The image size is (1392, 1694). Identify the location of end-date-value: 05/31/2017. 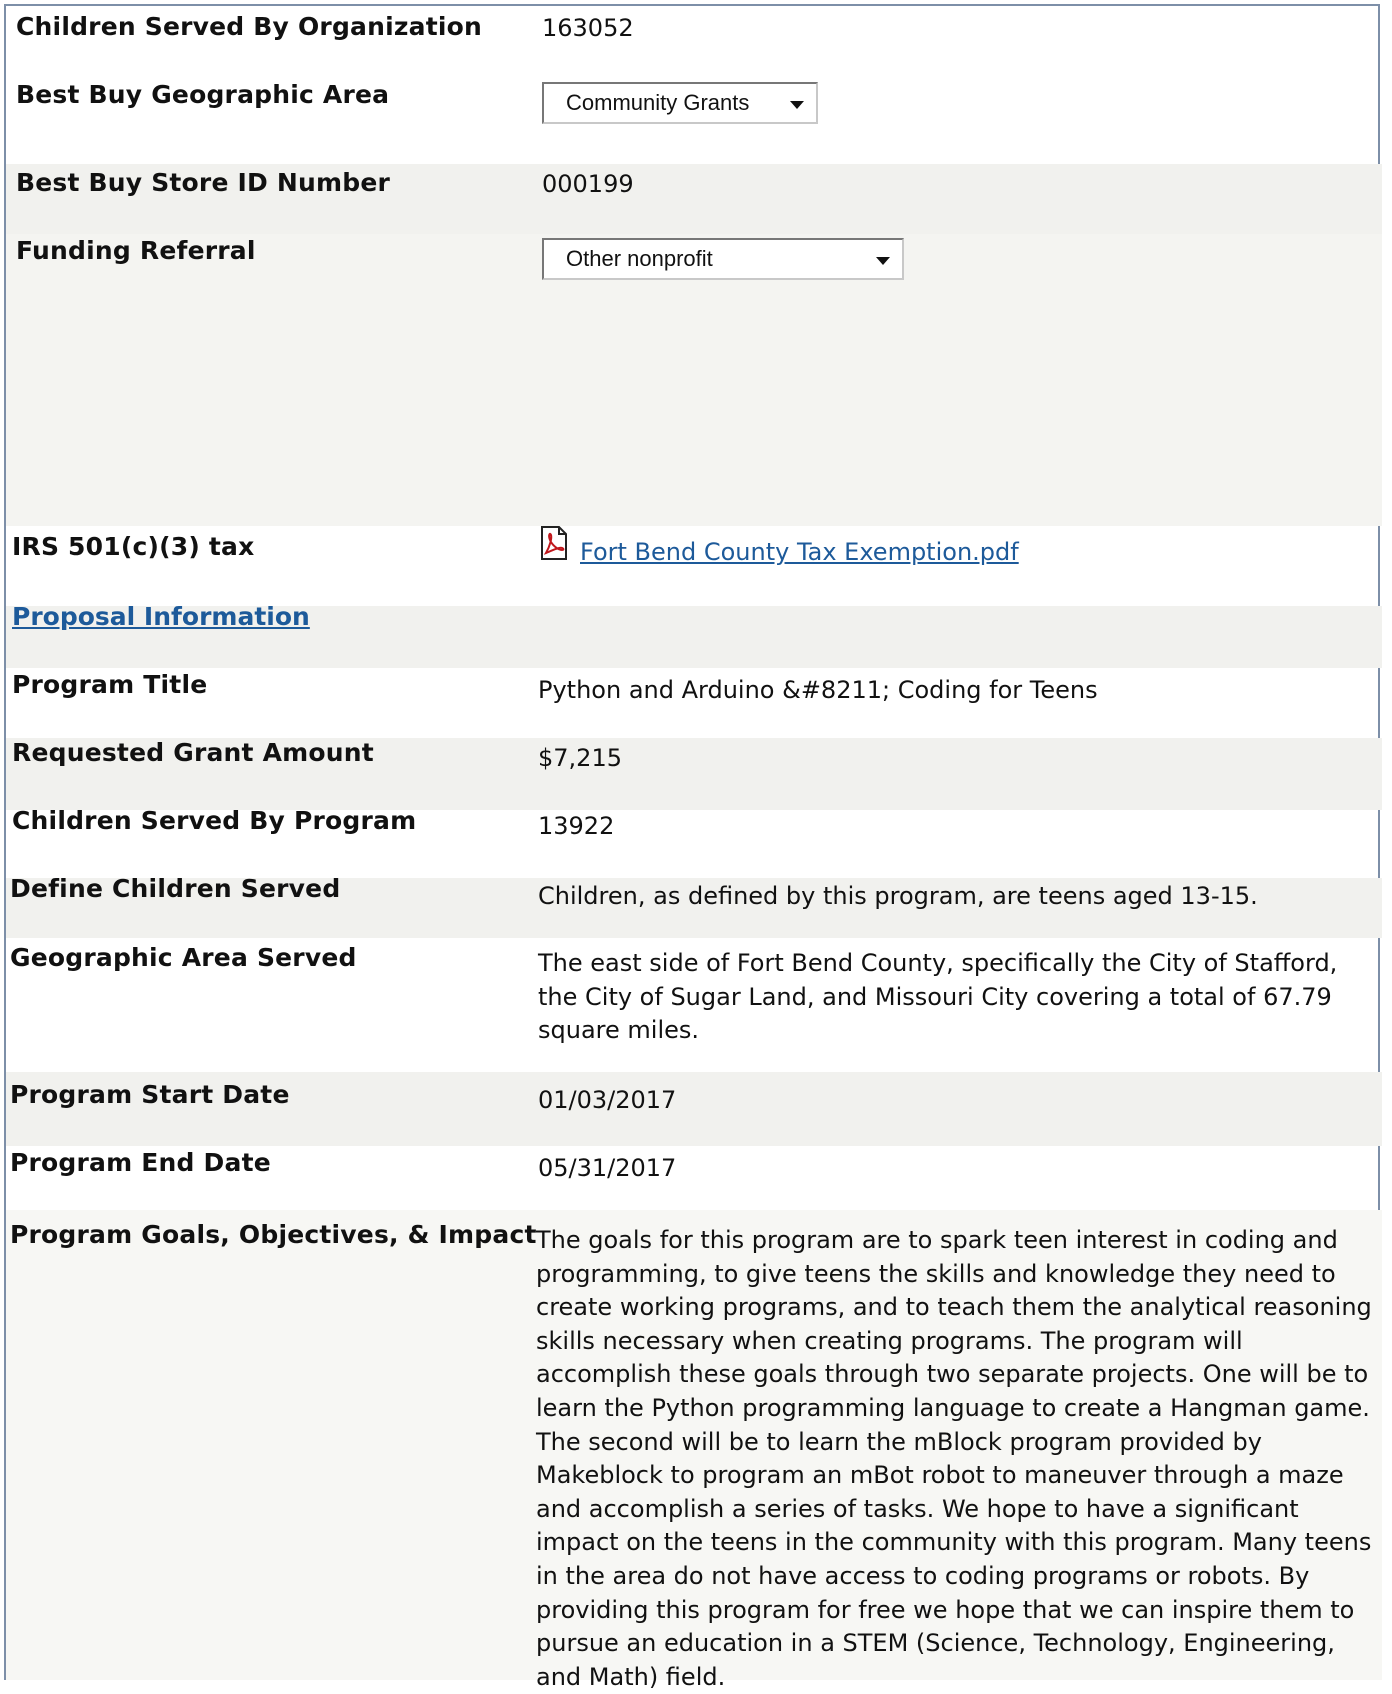
(607, 1168).